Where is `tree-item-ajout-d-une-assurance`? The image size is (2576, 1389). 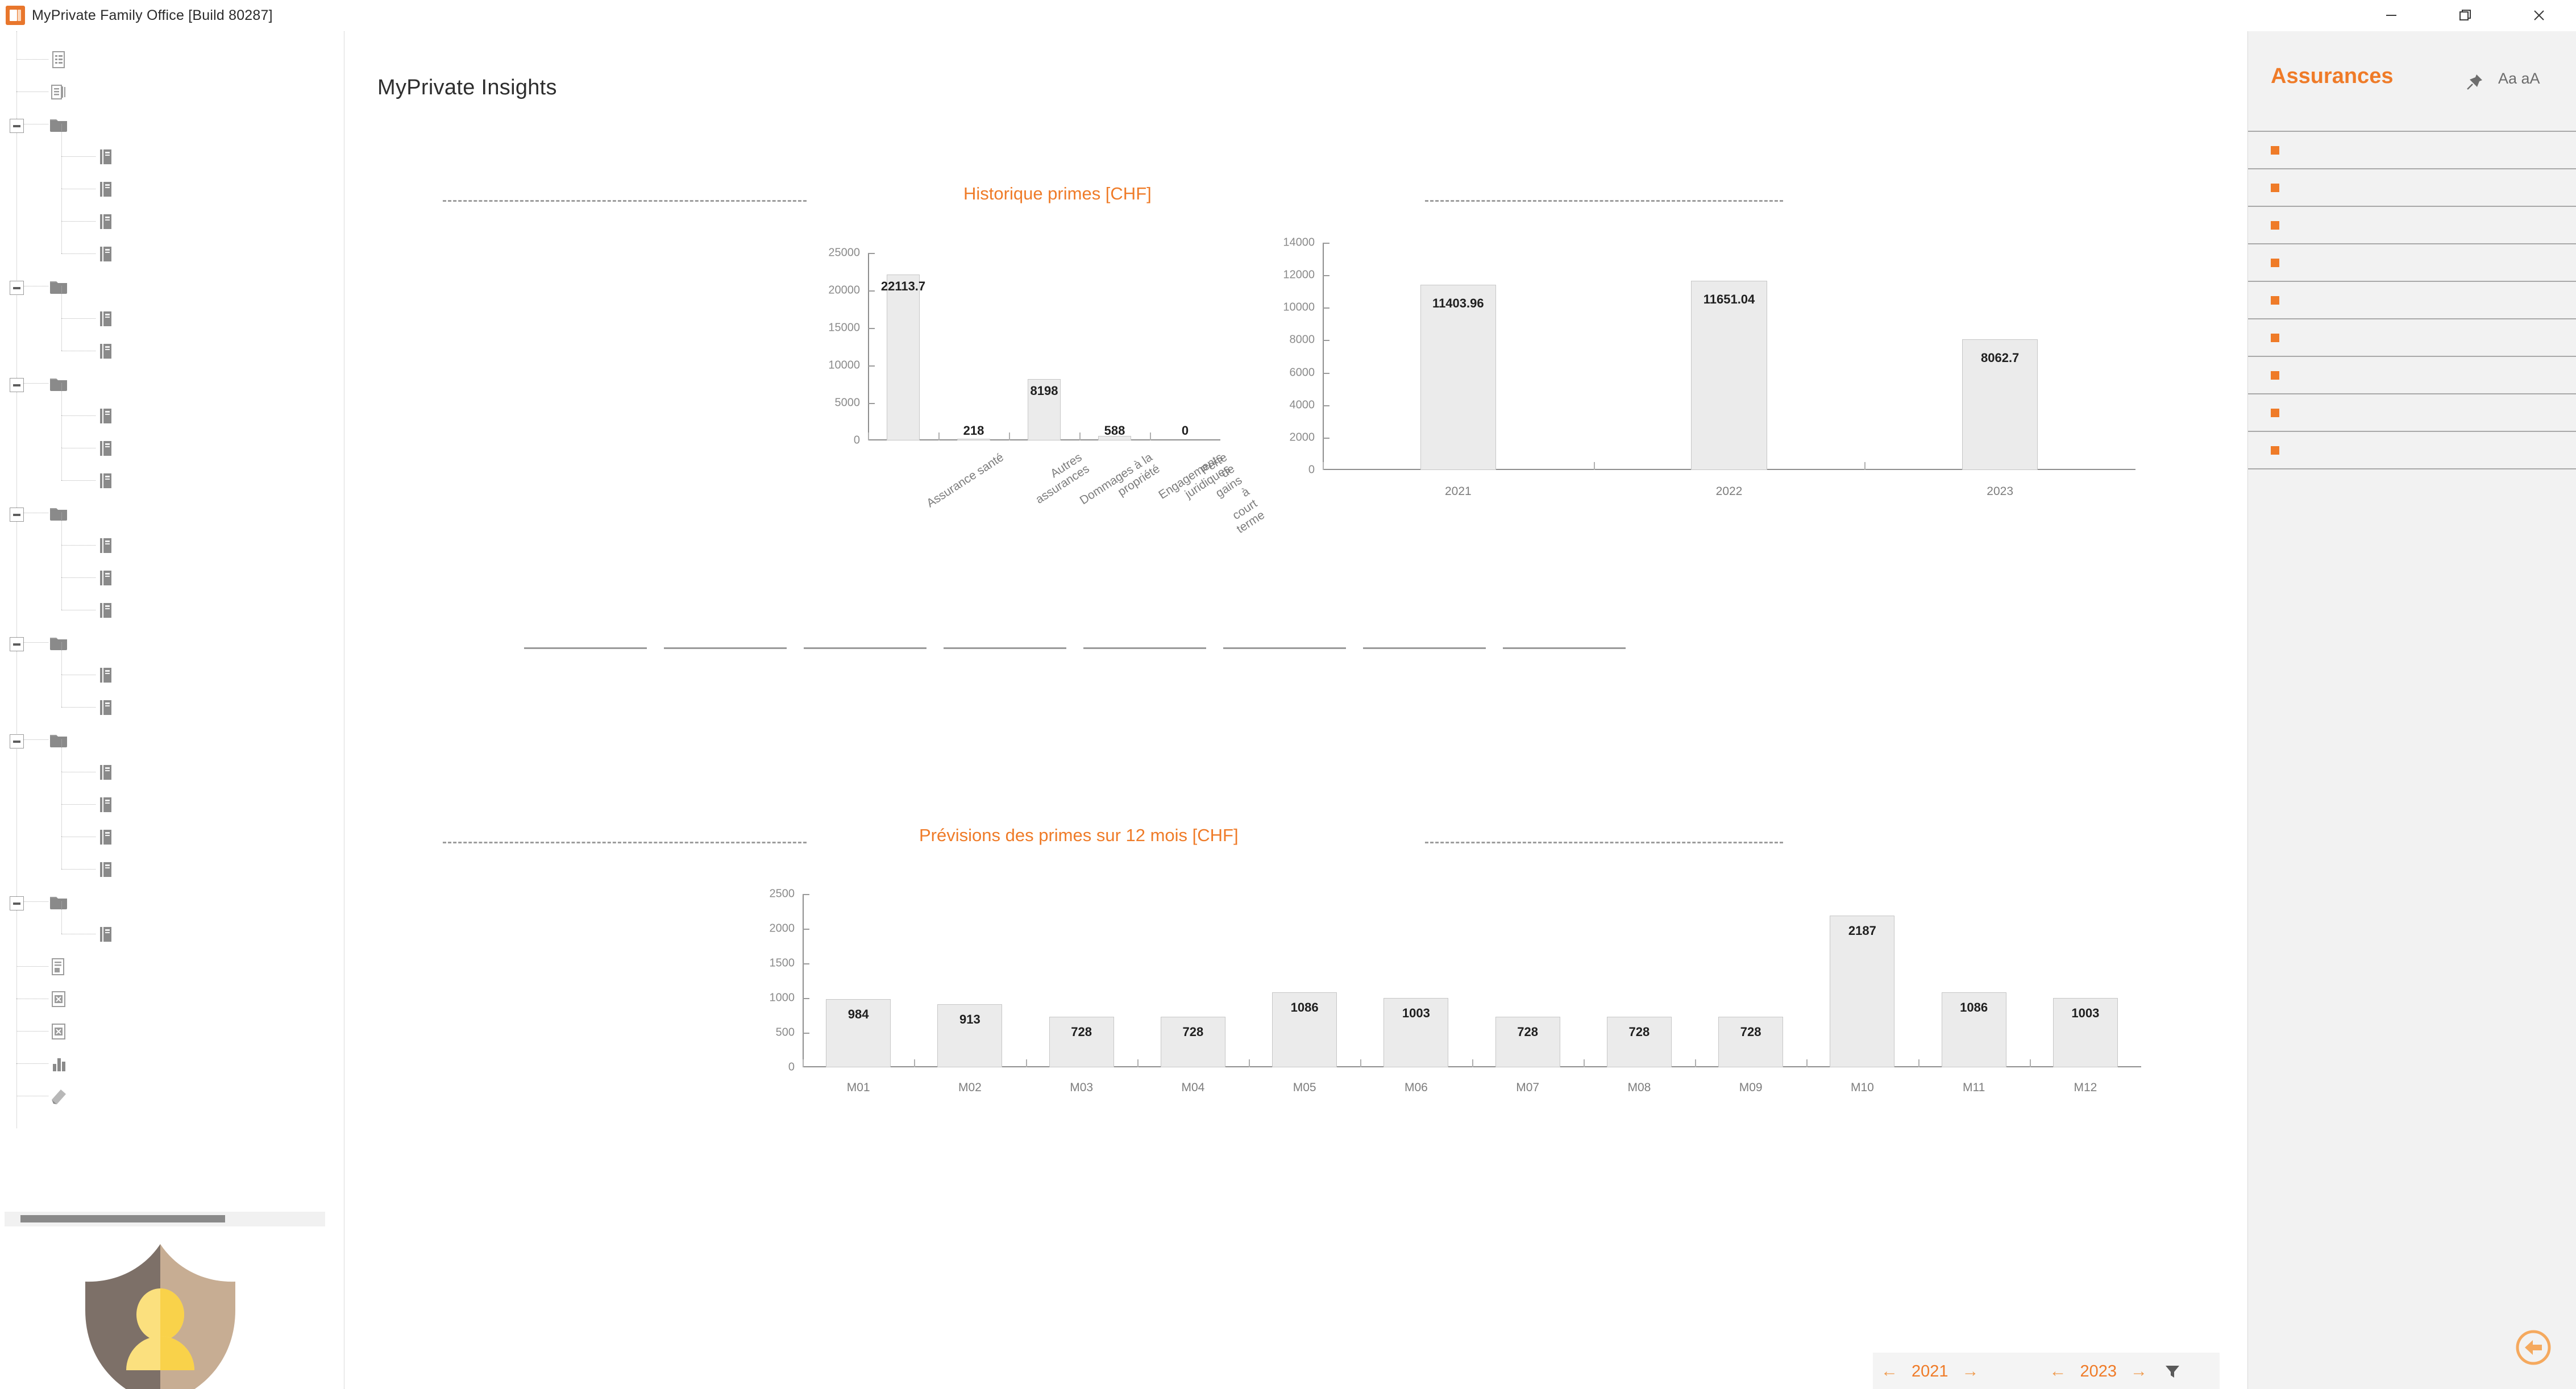 tree-item-ajout-d-une-assurance is located at coordinates (172, 92).